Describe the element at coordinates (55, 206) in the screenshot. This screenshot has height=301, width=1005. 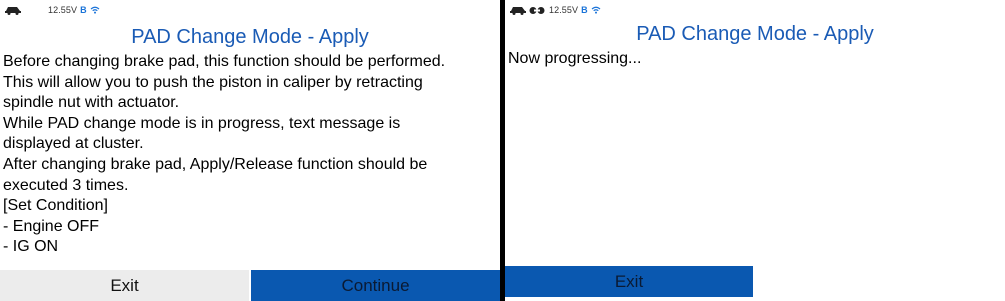
I see `set-condition-heading: [Set Condition]` at that location.